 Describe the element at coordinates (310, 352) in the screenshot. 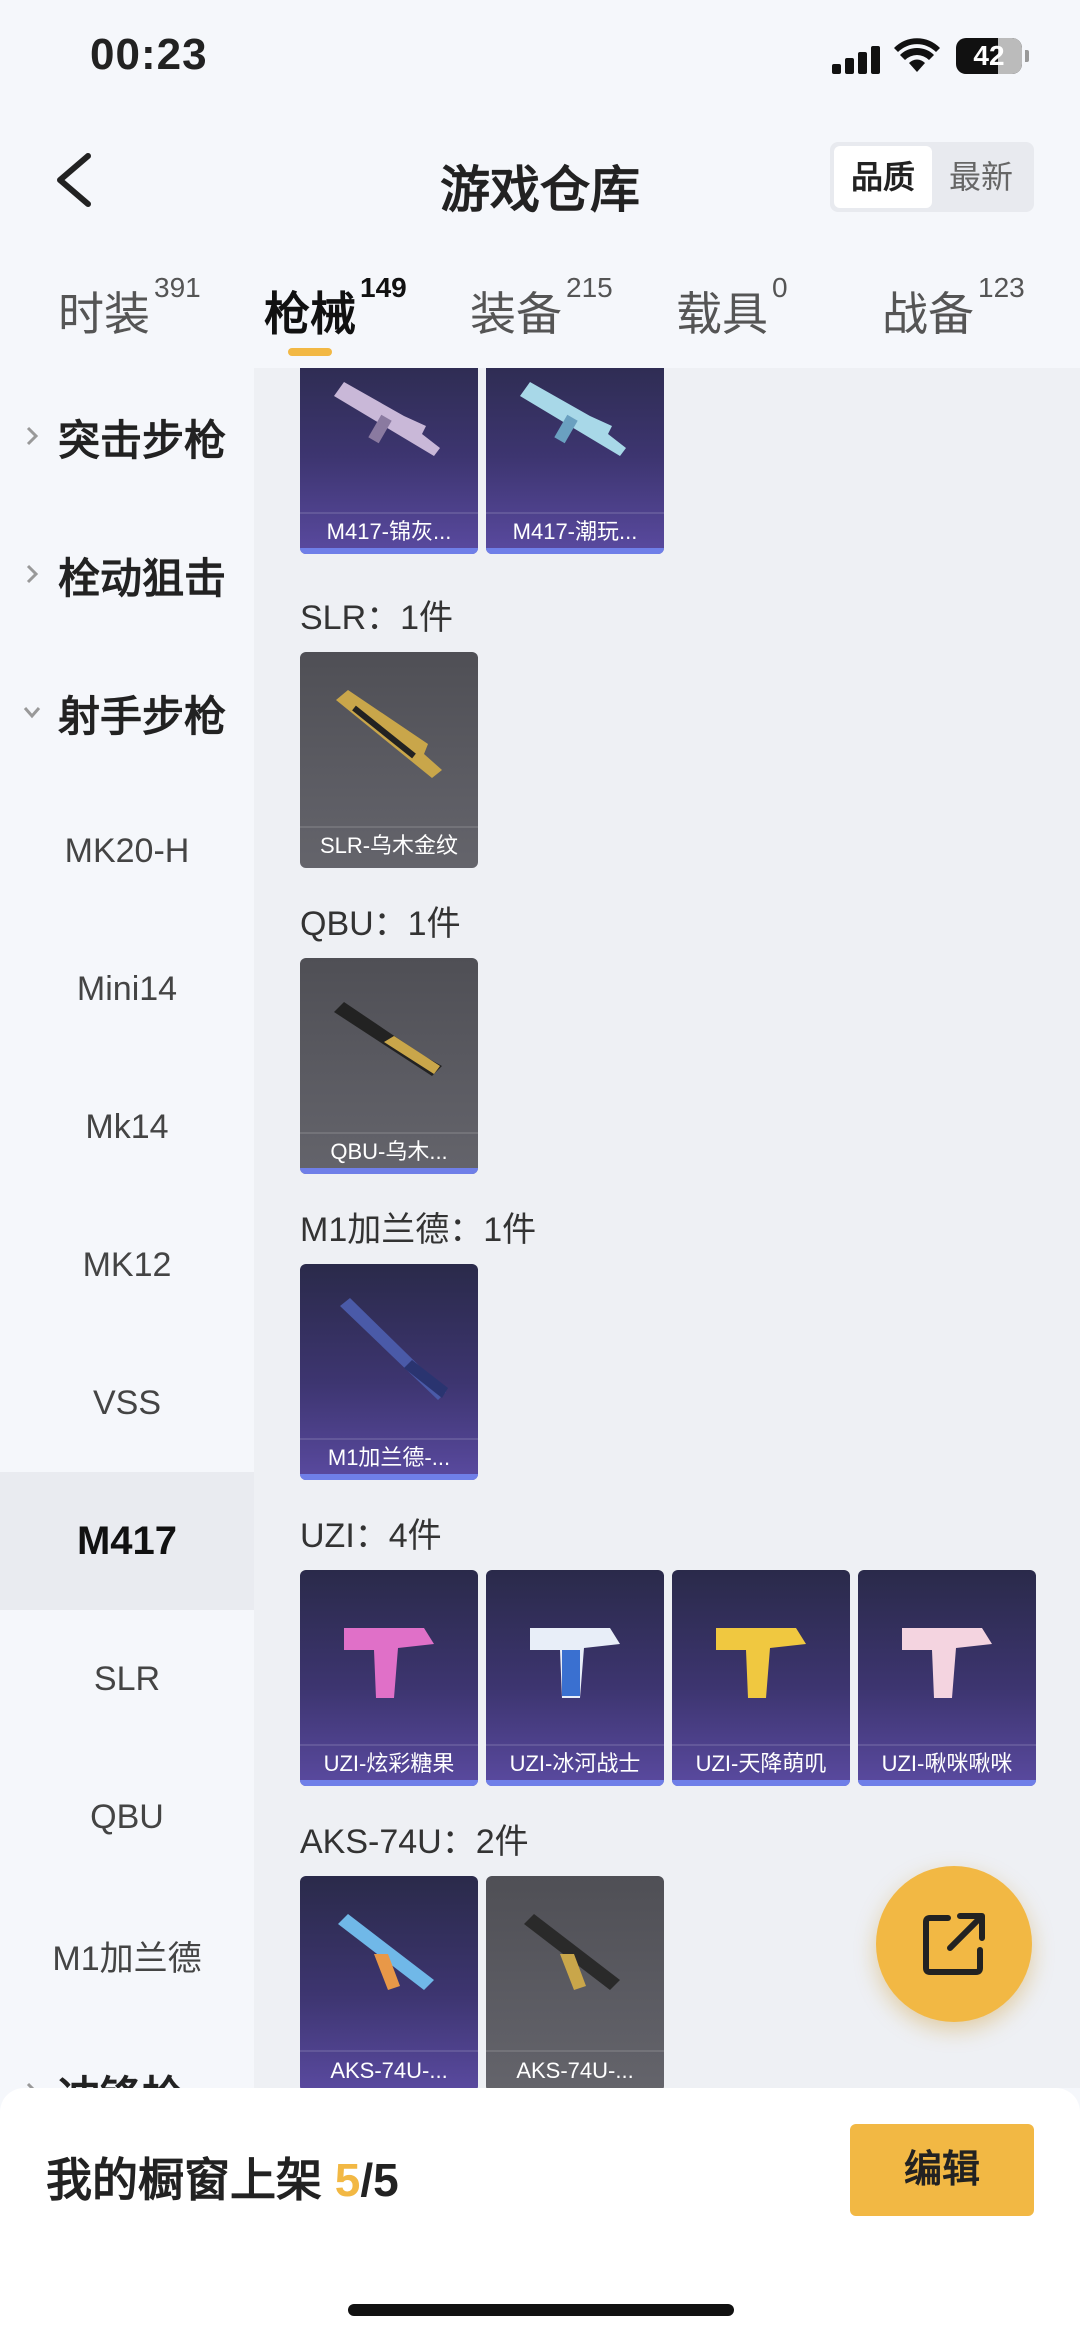

I see `active-tab-indicator` at that location.